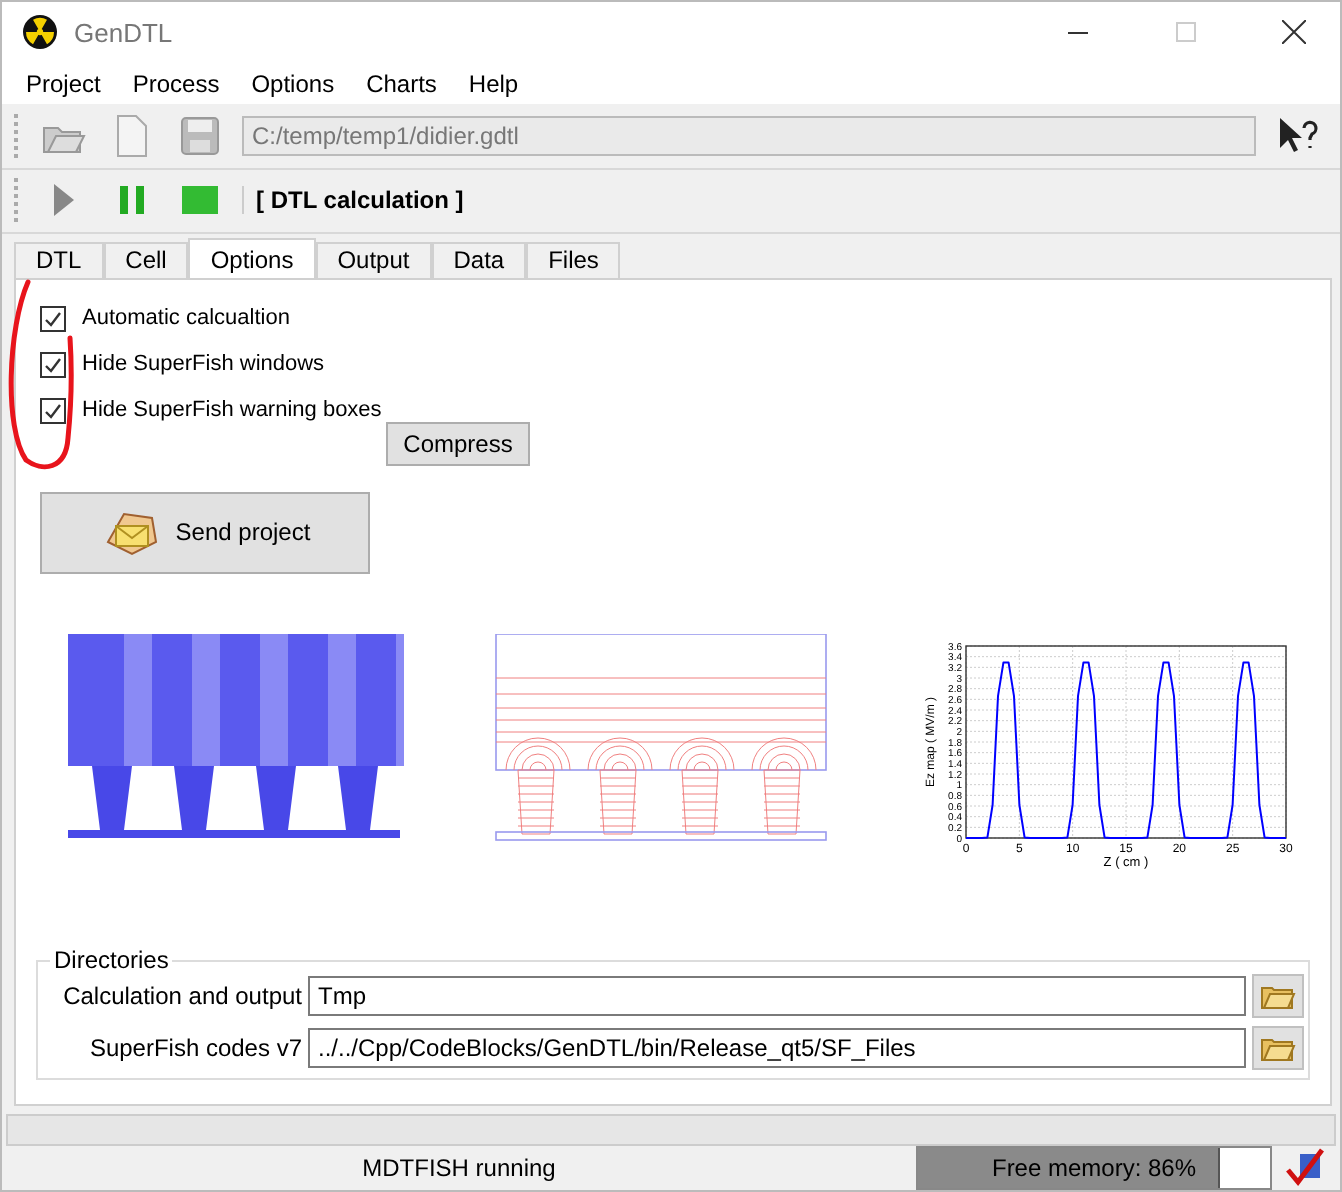  What do you see at coordinates (459, 1167) in the screenshot?
I see `status-message: MDTFISH running` at bounding box center [459, 1167].